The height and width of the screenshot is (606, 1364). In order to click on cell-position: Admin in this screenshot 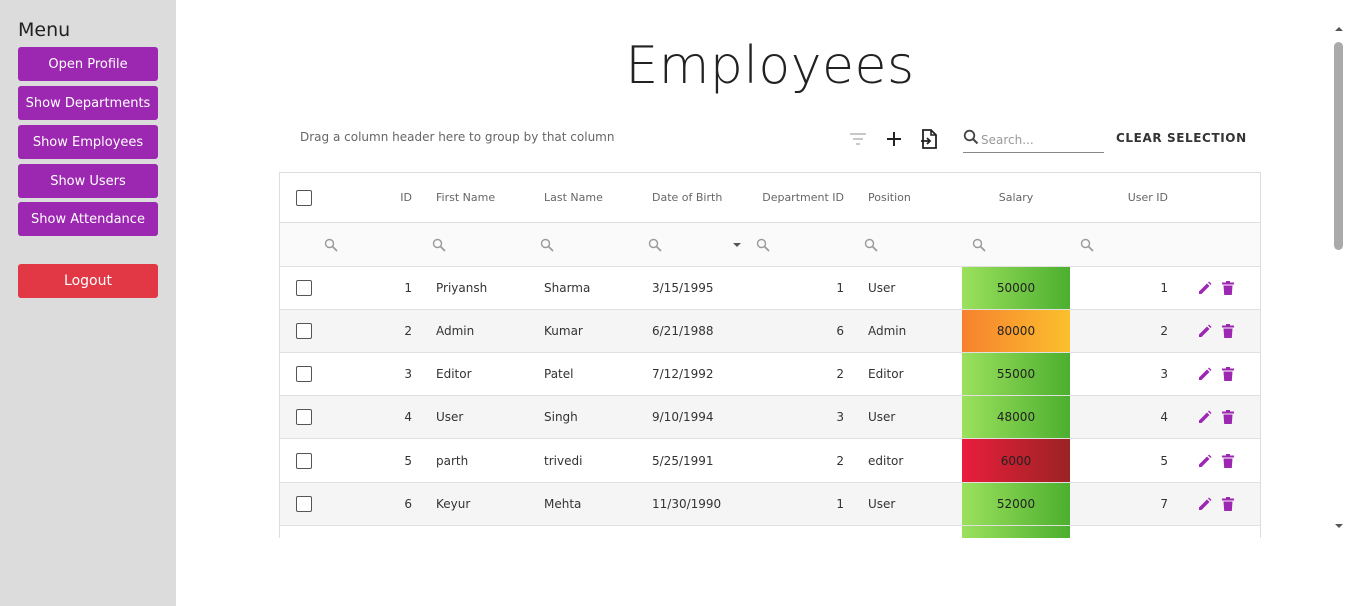, I will do `click(887, 331)`.